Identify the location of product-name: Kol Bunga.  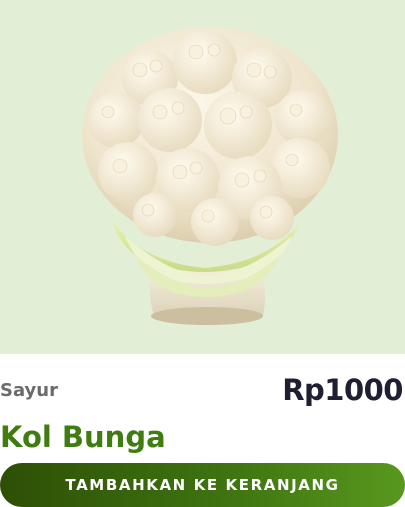
(83, 437).